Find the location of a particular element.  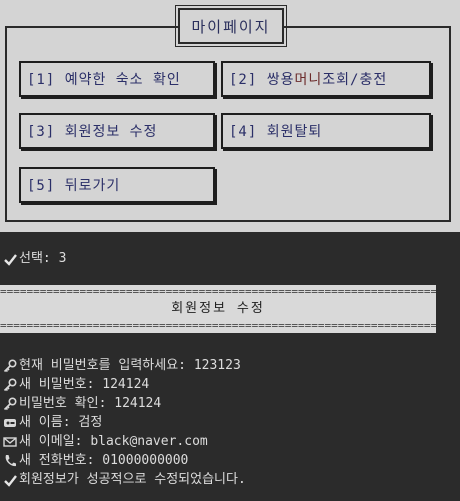

selection-text: 선택: 3 is located at coordinates (43, 258).